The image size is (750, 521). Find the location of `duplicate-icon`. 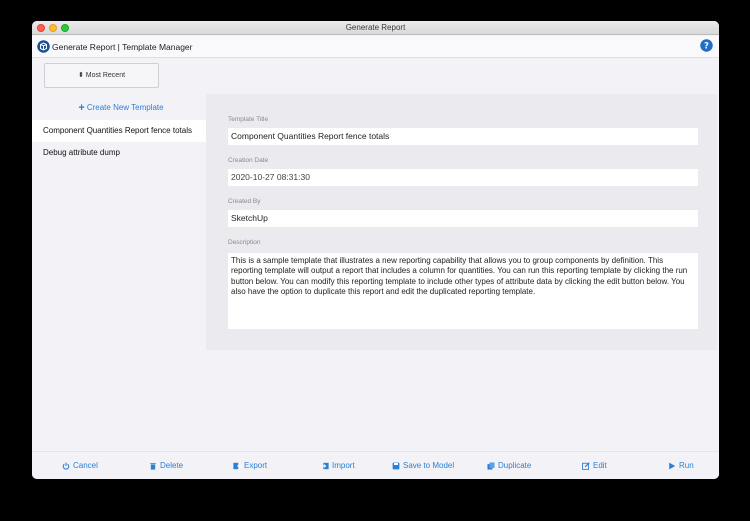

duplicate-icon is located at coordinates (491, 465).